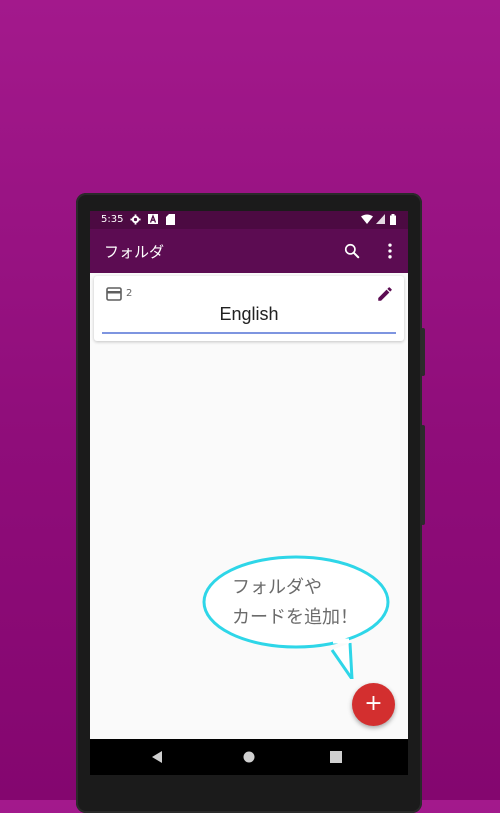 Image resolution: width=500 pixels, height=813 pixels. I want to click on recents-icon, so click(336, 757).